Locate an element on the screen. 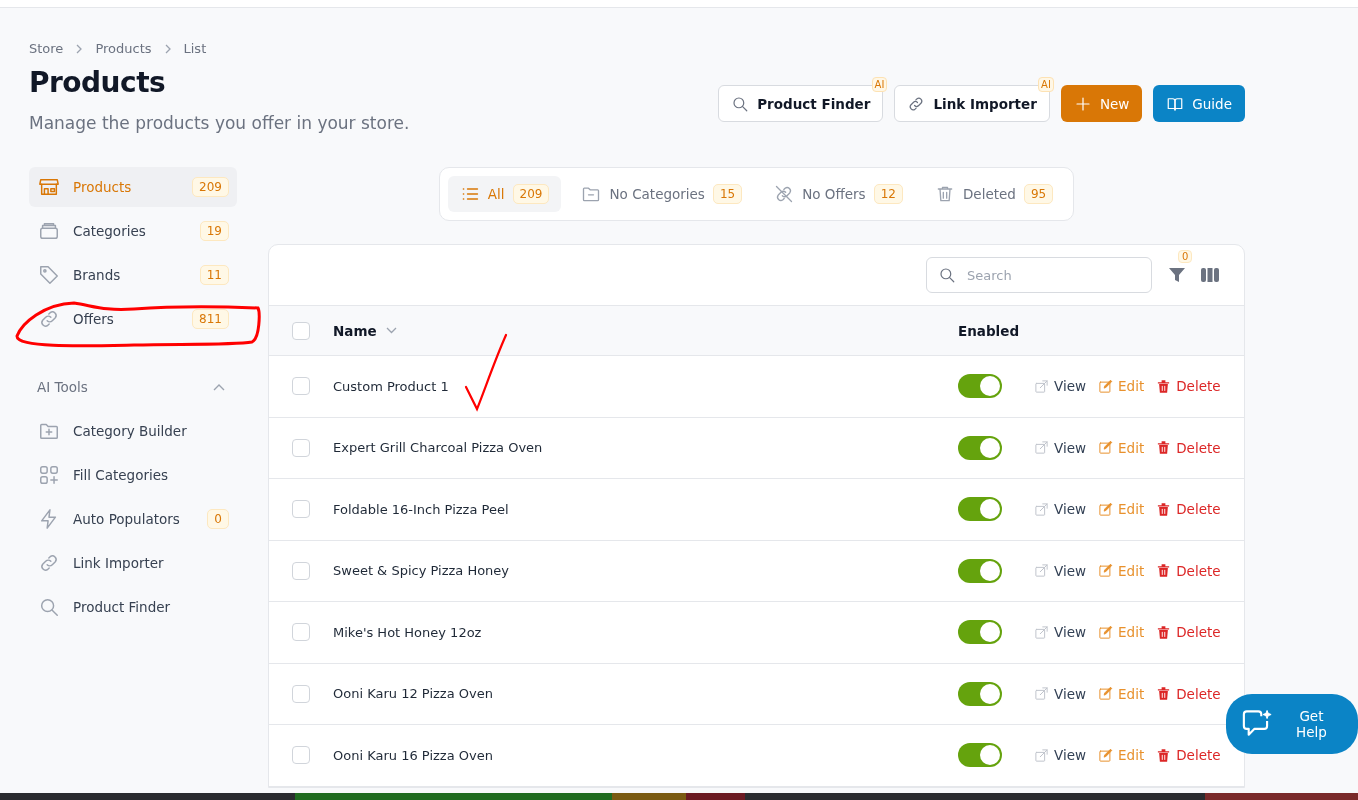 This screenshot has width=1358, height=800. product-name: Sweet & Spicy Pizza Honey is located at coordinates (421, 571).